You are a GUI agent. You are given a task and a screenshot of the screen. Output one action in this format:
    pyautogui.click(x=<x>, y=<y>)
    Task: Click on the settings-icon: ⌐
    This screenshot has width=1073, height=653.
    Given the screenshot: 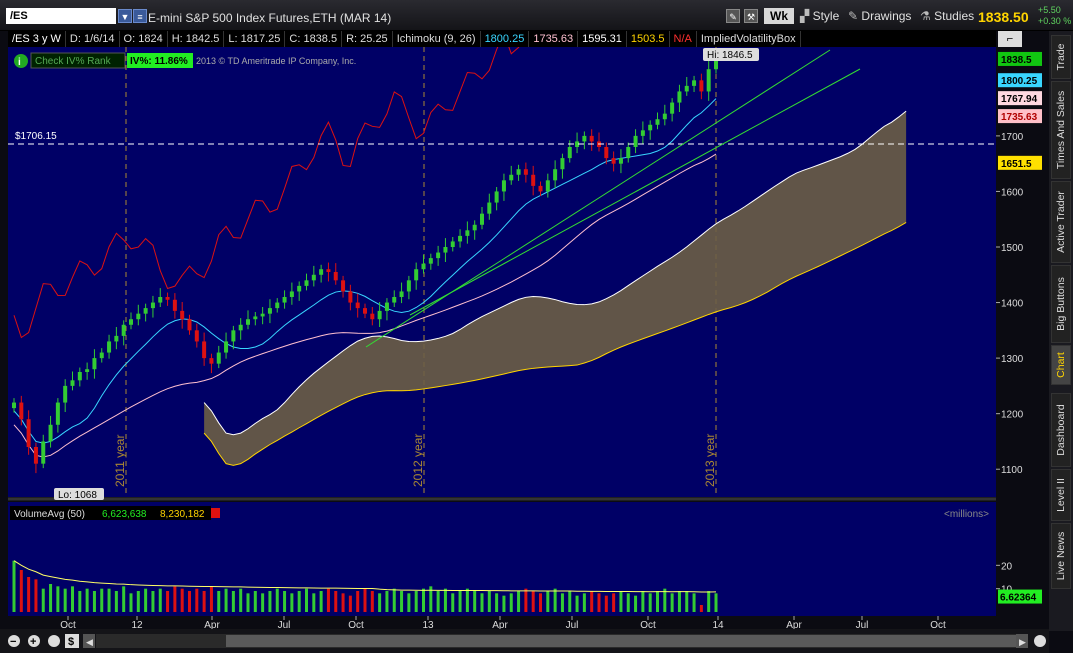 What is the action you would take?
    pyautogui.click(x=1010, y=39)
    